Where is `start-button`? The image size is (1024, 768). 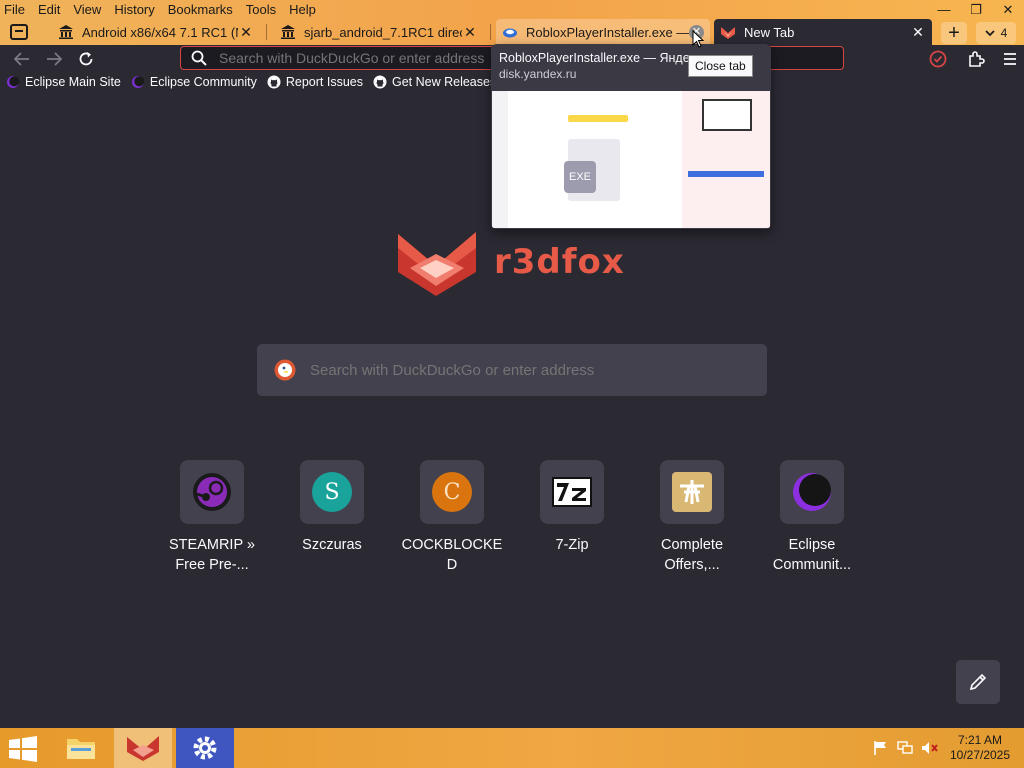
start-button is located at coordinates (23, 751).